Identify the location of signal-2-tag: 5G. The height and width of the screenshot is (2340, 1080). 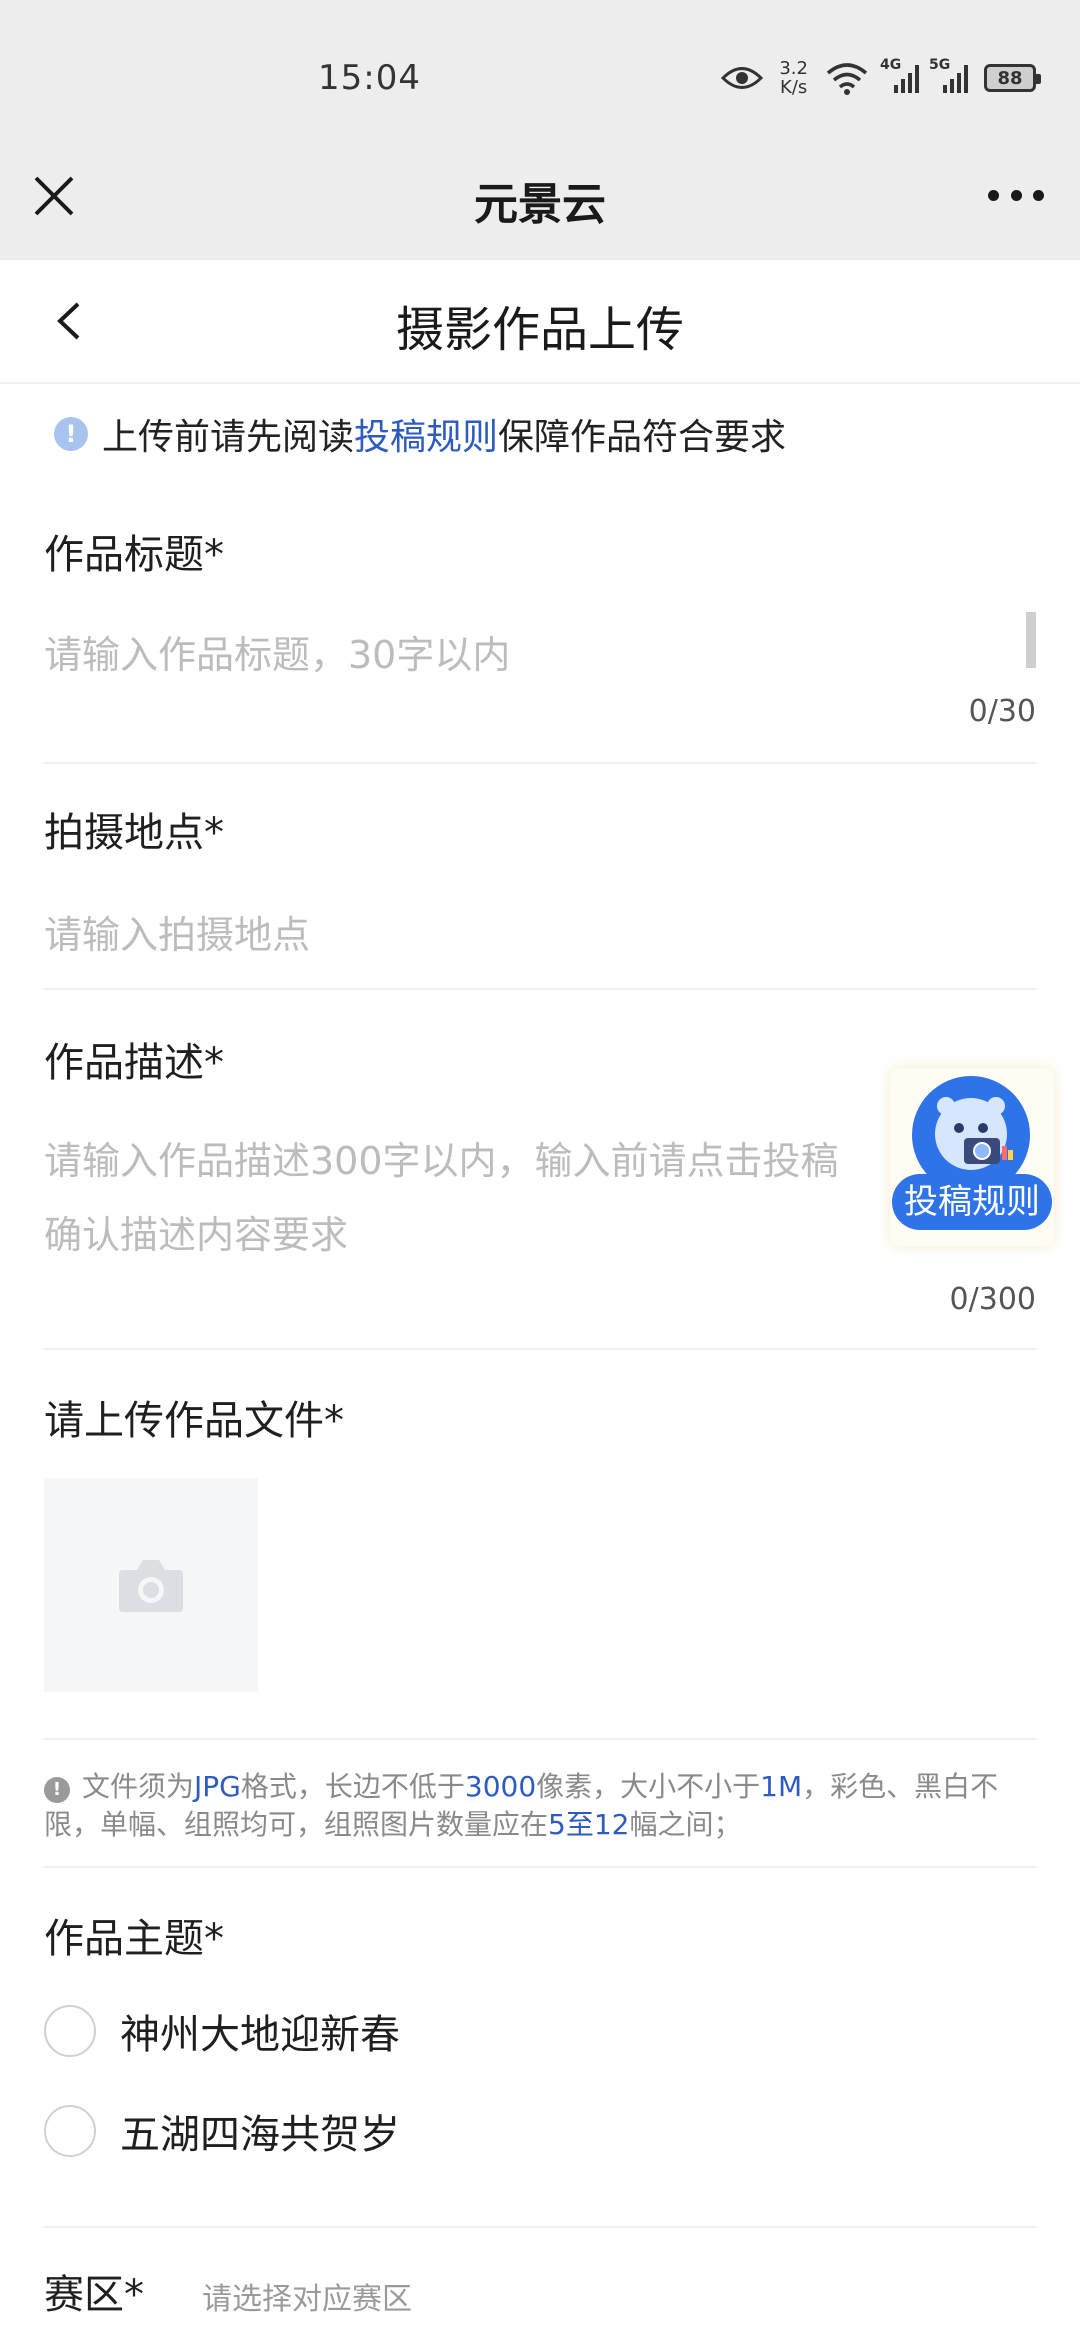
(940, 65).